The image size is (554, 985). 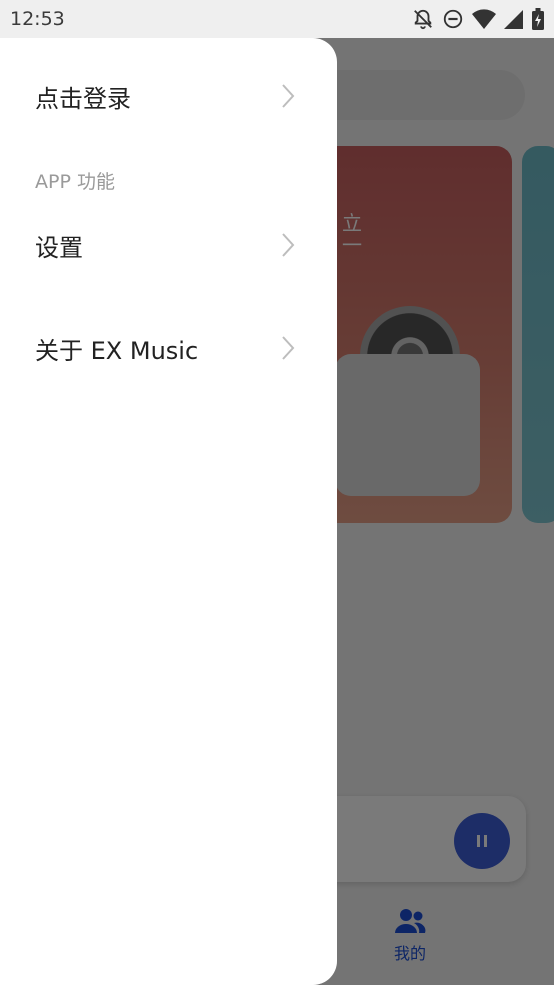 What do you see at coordinates (37, 19) in the screenshot?
I see `status-time: 12:53` at bounding box center [37, 19].